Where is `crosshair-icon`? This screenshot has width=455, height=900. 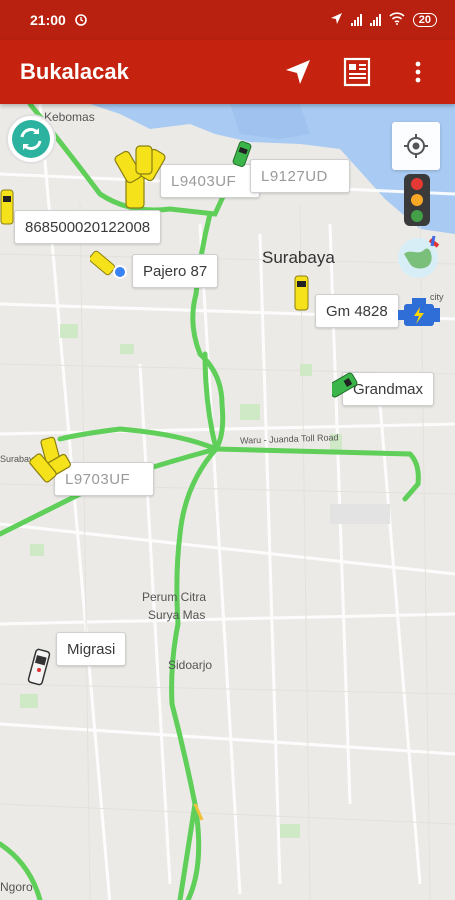 crosshair-icon is located at coordinates (416, 146).